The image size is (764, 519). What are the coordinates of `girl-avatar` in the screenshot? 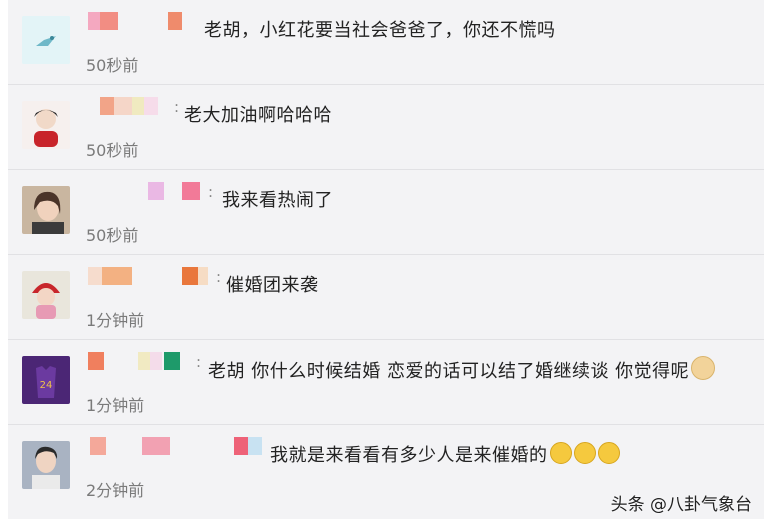 It's located at (46, 210).